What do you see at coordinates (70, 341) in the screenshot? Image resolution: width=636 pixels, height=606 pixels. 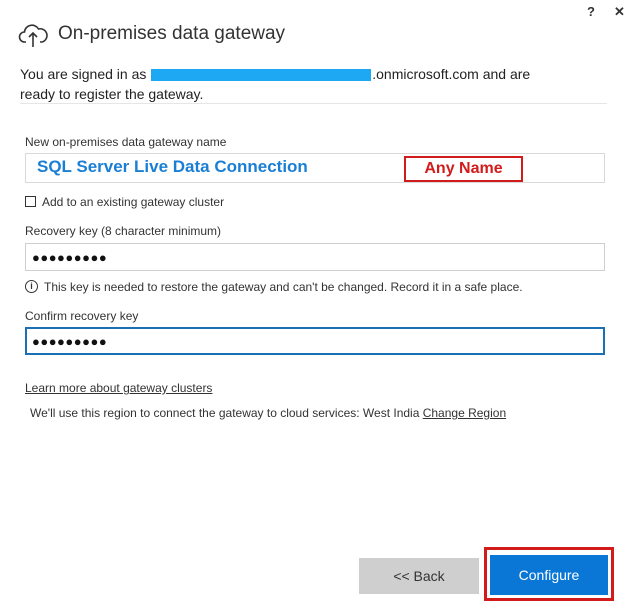 I see `confirm-key-mask: ●●●●●●●●●` at bounding box center [70, 341].